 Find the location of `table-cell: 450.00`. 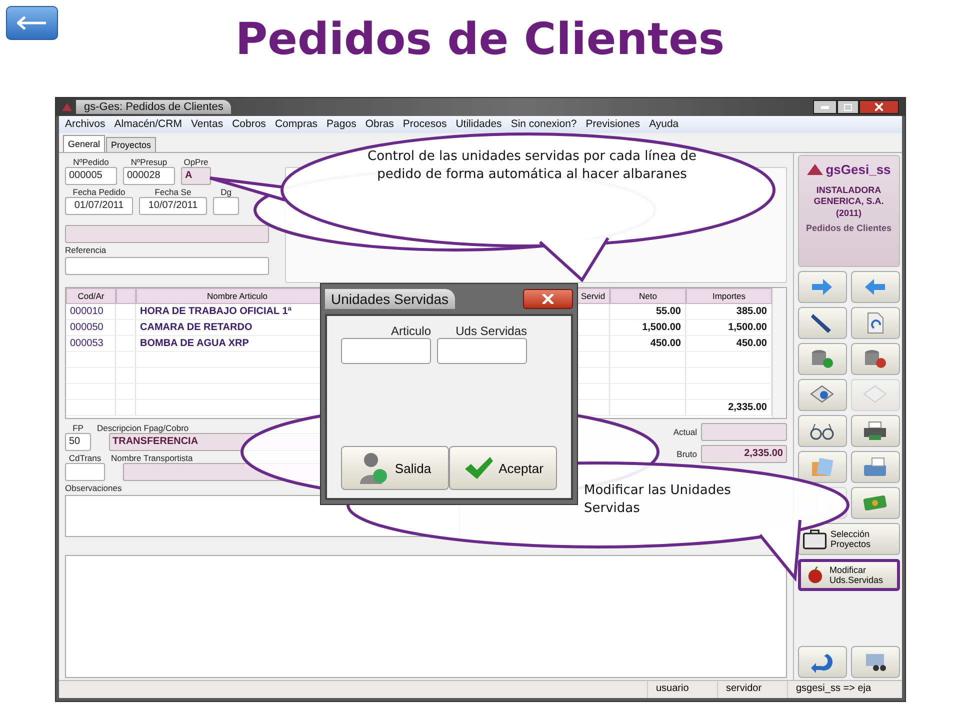

table-cell: 450.00 is located at coordinates (648, 344).